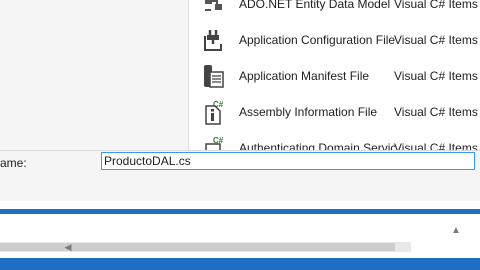 This screenshot has width=480, height=270. I want to click on scroll-up-arrow-icon: ▲, so click(456, 231).